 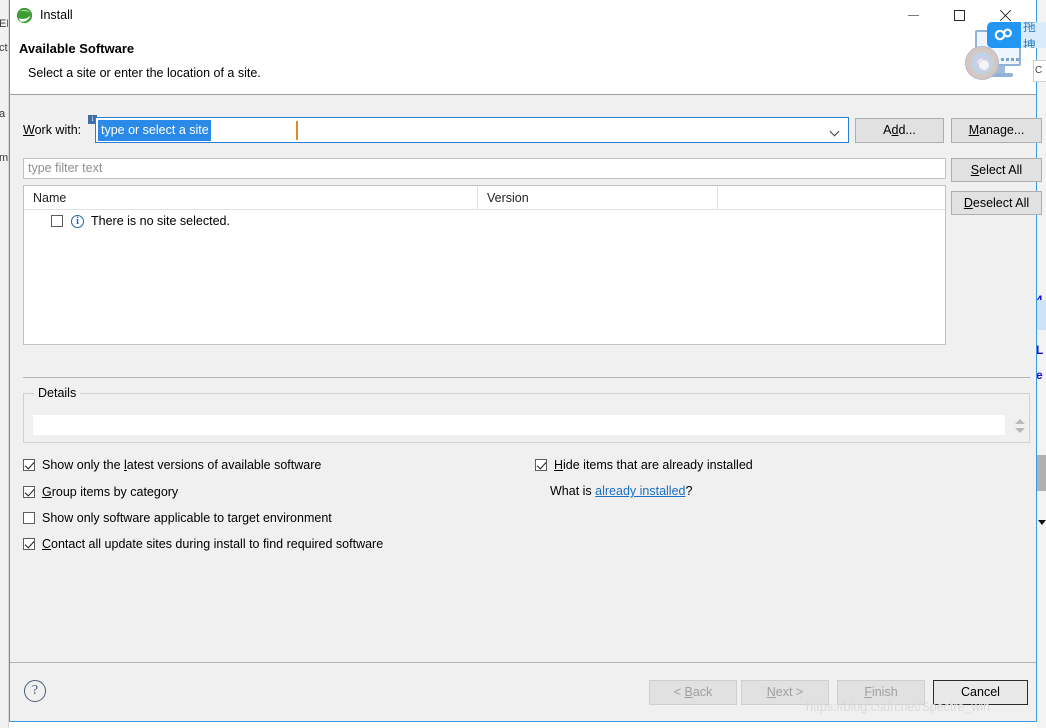 I want to click on bg-fragment: EL, so click(x=4, y=24).